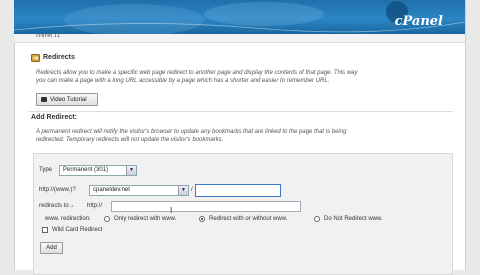 The width and height of the screenshot is (480, 275). What do you see at coordinates (107, 219) in the screenshot?
I see `radio-only-www` at bounding box center [107, 219].